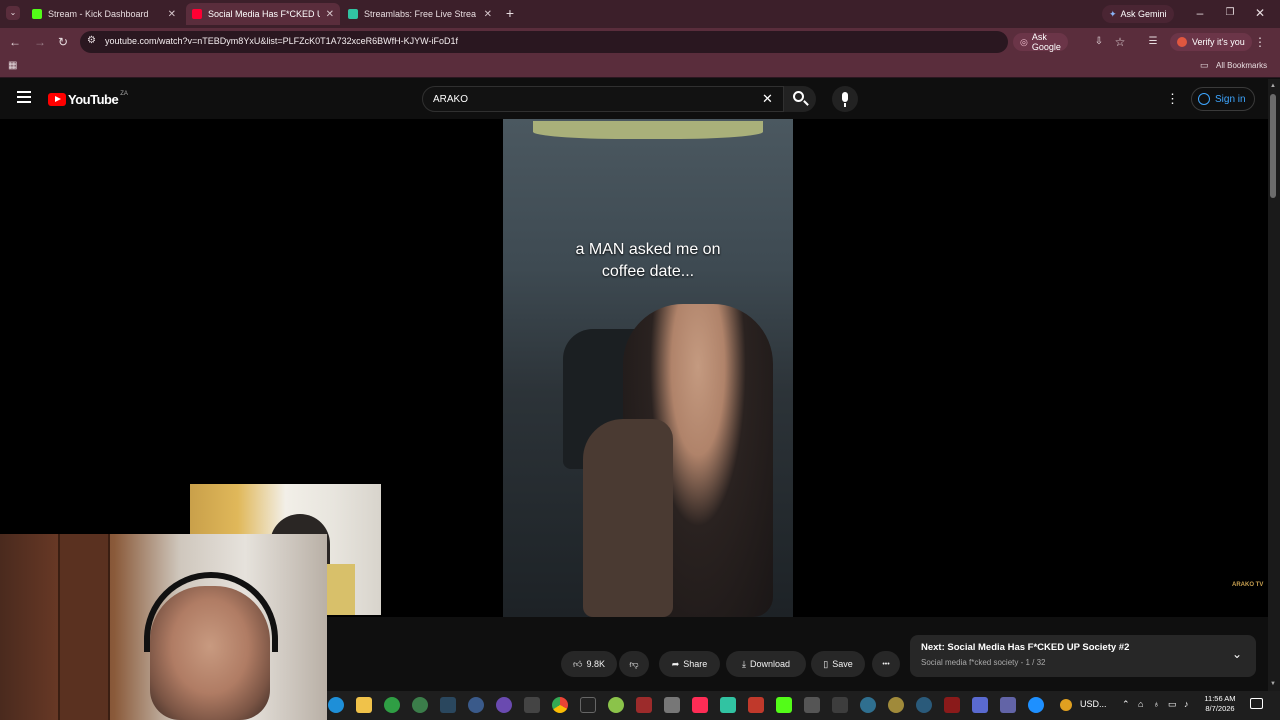 The height and width of the screenshot is (720, 1280). Describe the element at coordinates (628, 518) in the screenshot. I see `hair-graphic` at that location.